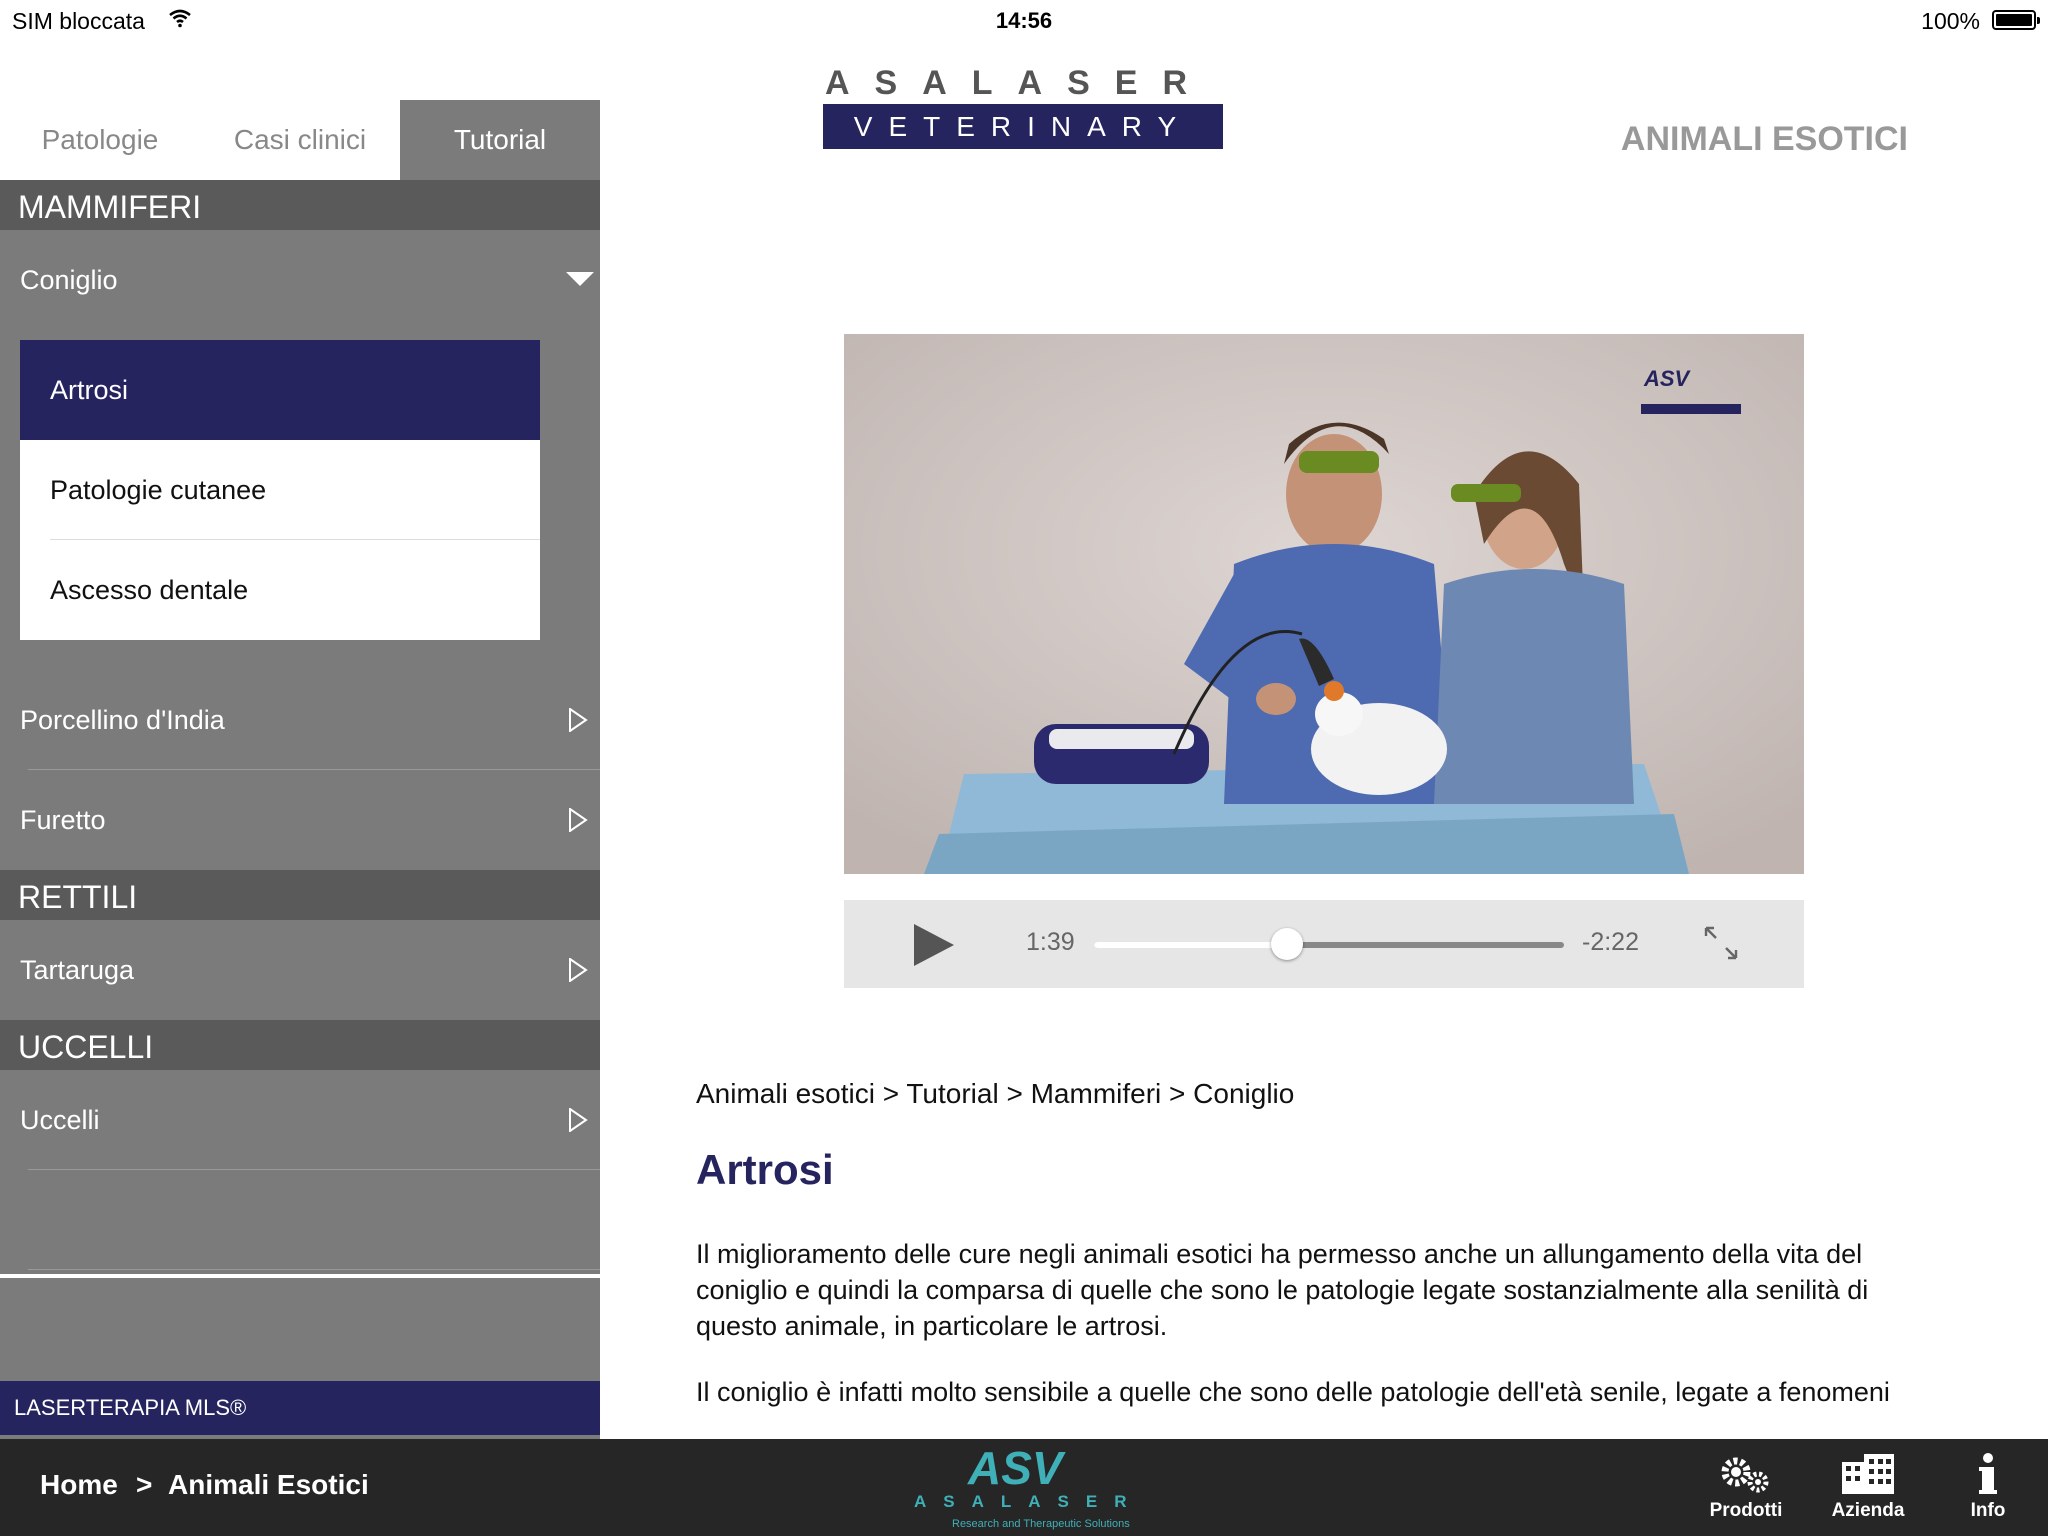  What do you see at coordinates (933, 945) in the screenshot?
I see `play-icon` at bounding box center [933, 945].